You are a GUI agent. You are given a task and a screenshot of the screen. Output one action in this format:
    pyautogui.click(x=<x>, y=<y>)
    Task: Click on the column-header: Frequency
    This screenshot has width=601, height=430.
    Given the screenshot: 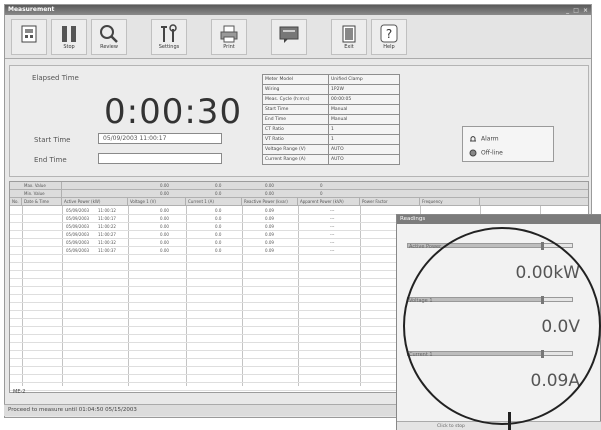 What is the action you would take?
    pyautogui.click(x=450, y=202)
    